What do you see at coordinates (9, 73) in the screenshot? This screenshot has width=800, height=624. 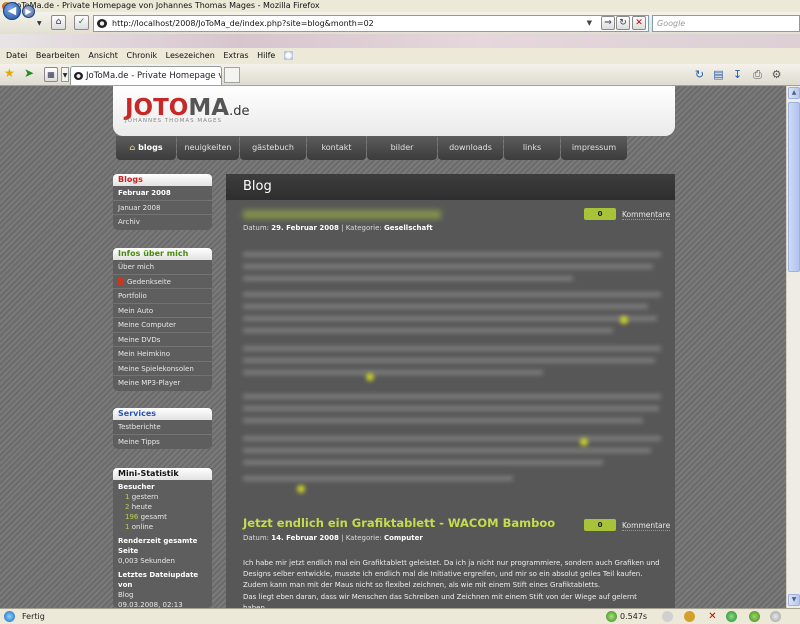 I see `star-icon: ★` at bounding box center [9, 73].